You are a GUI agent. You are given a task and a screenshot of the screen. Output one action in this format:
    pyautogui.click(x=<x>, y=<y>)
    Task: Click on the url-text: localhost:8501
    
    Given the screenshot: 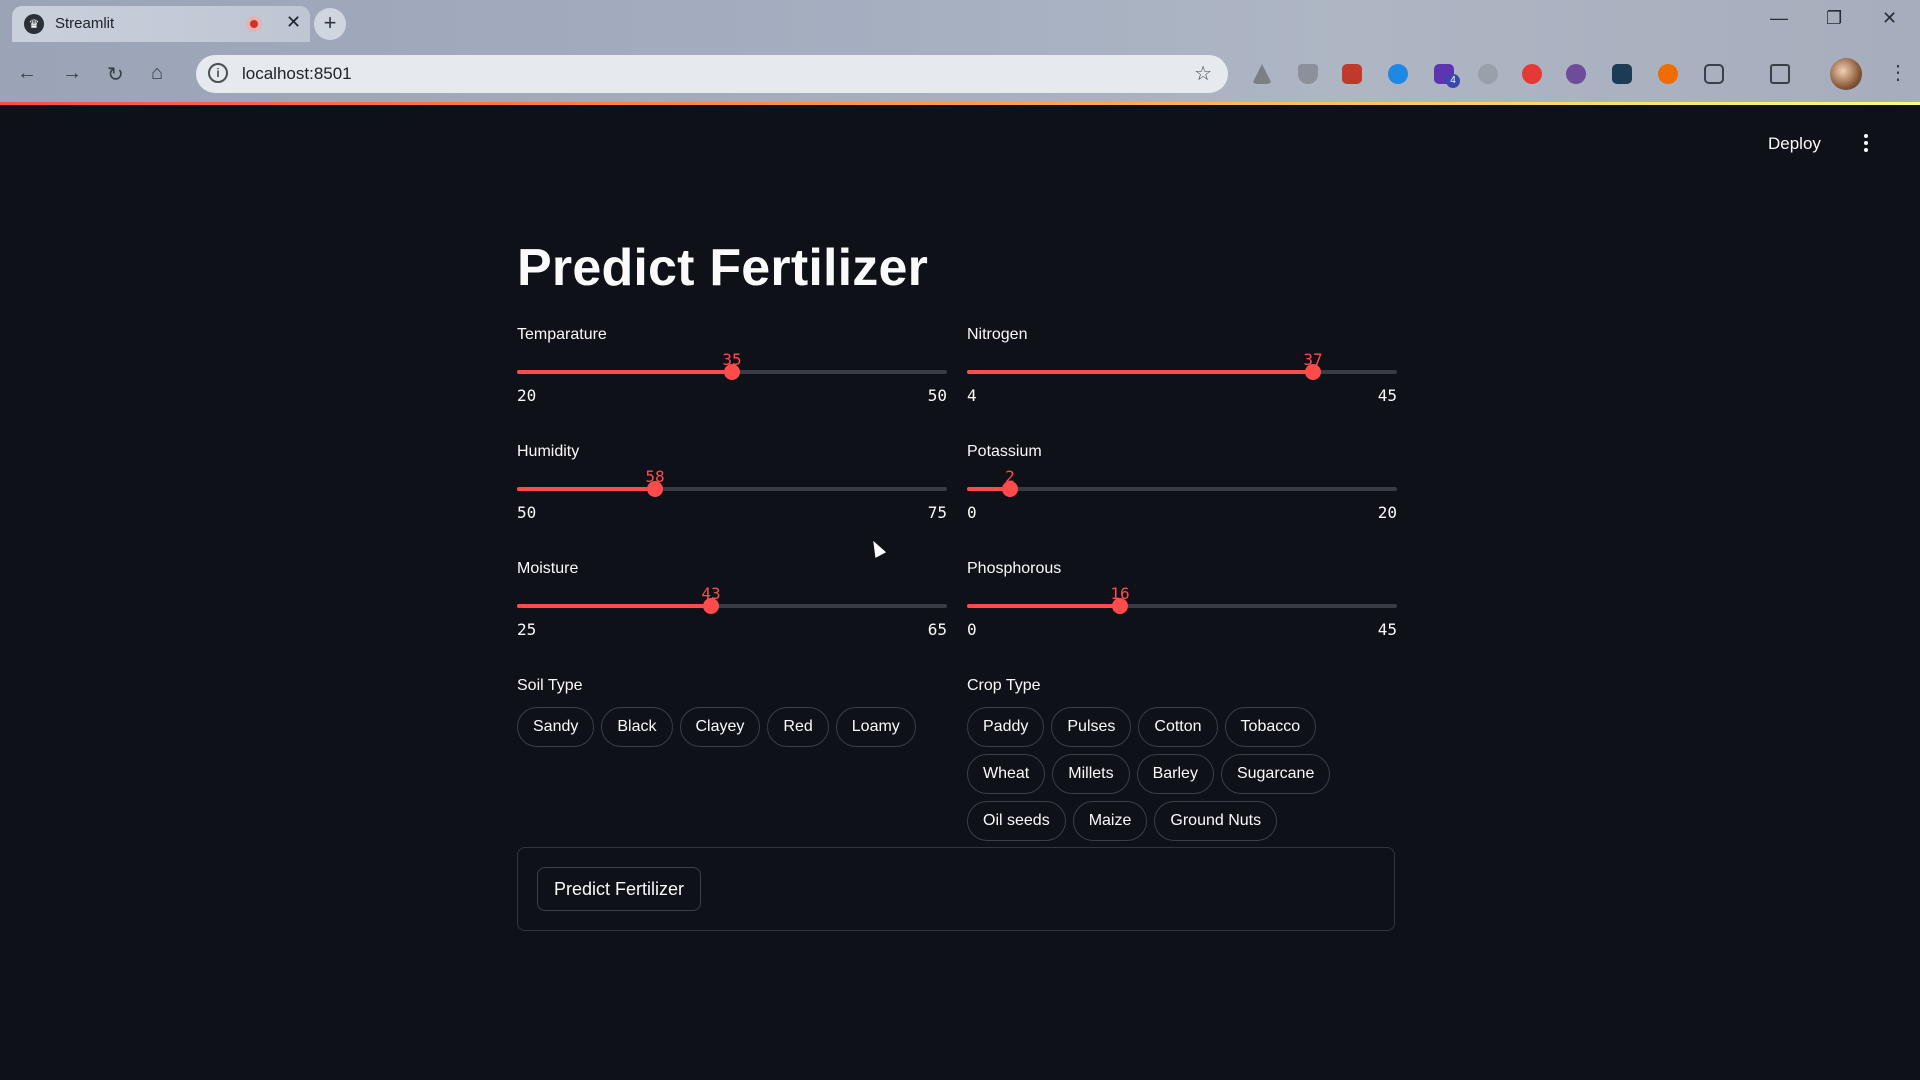 What is the action you would take?
    pyautogui.click(x=297, y=73)
    